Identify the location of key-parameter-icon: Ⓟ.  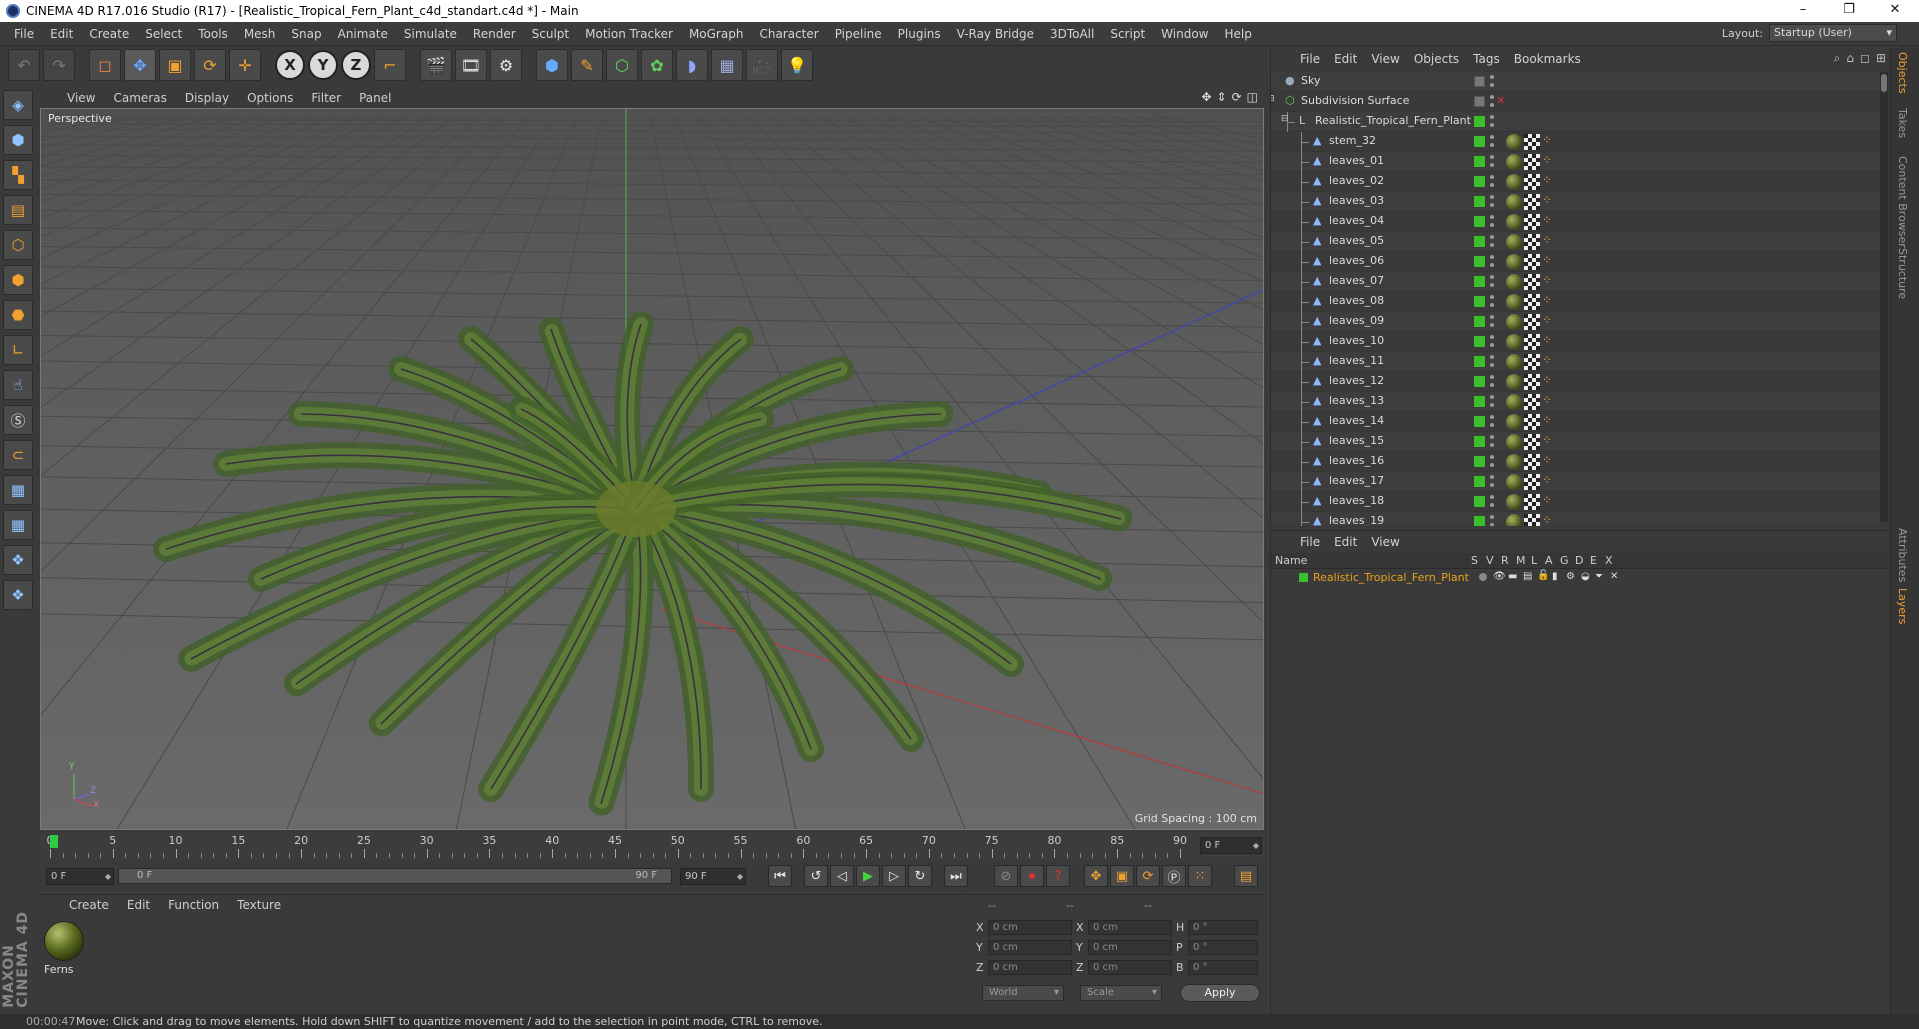
(1174, 876).